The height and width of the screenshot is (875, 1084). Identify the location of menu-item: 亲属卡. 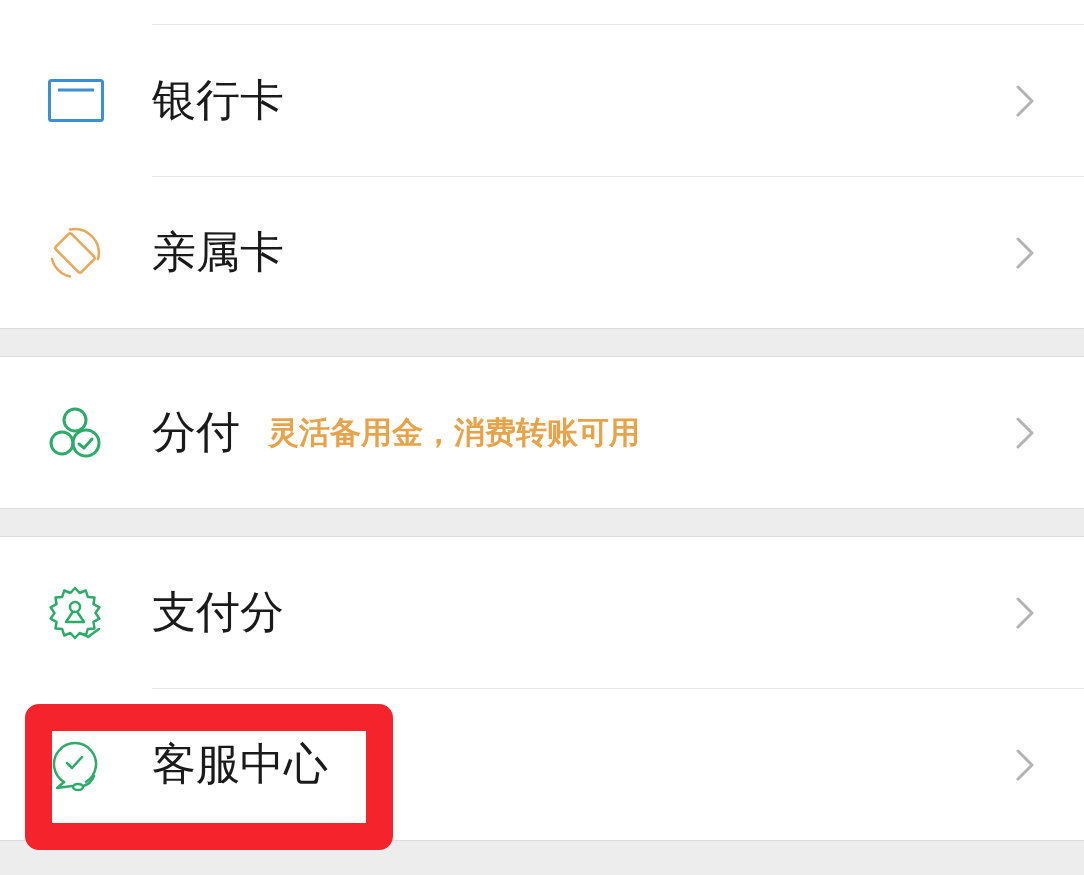
(218, 252).